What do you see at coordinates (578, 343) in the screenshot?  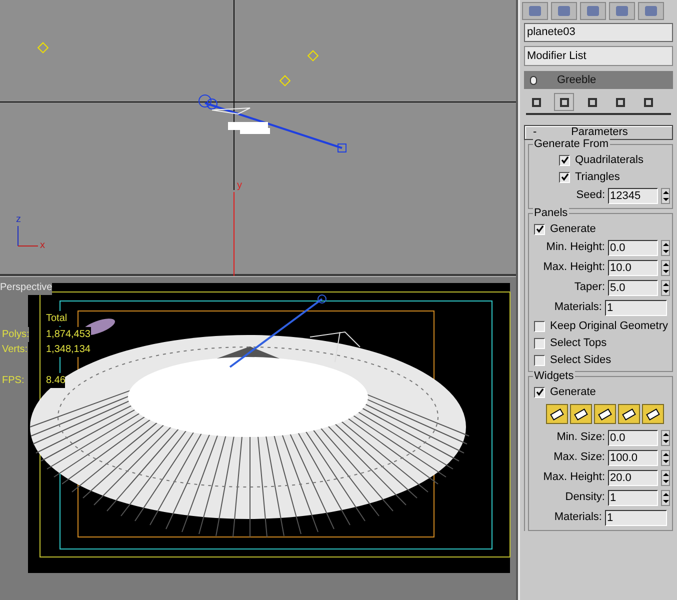 I see `checkbox-label: Select Tops` at bounding box center [578, 343].